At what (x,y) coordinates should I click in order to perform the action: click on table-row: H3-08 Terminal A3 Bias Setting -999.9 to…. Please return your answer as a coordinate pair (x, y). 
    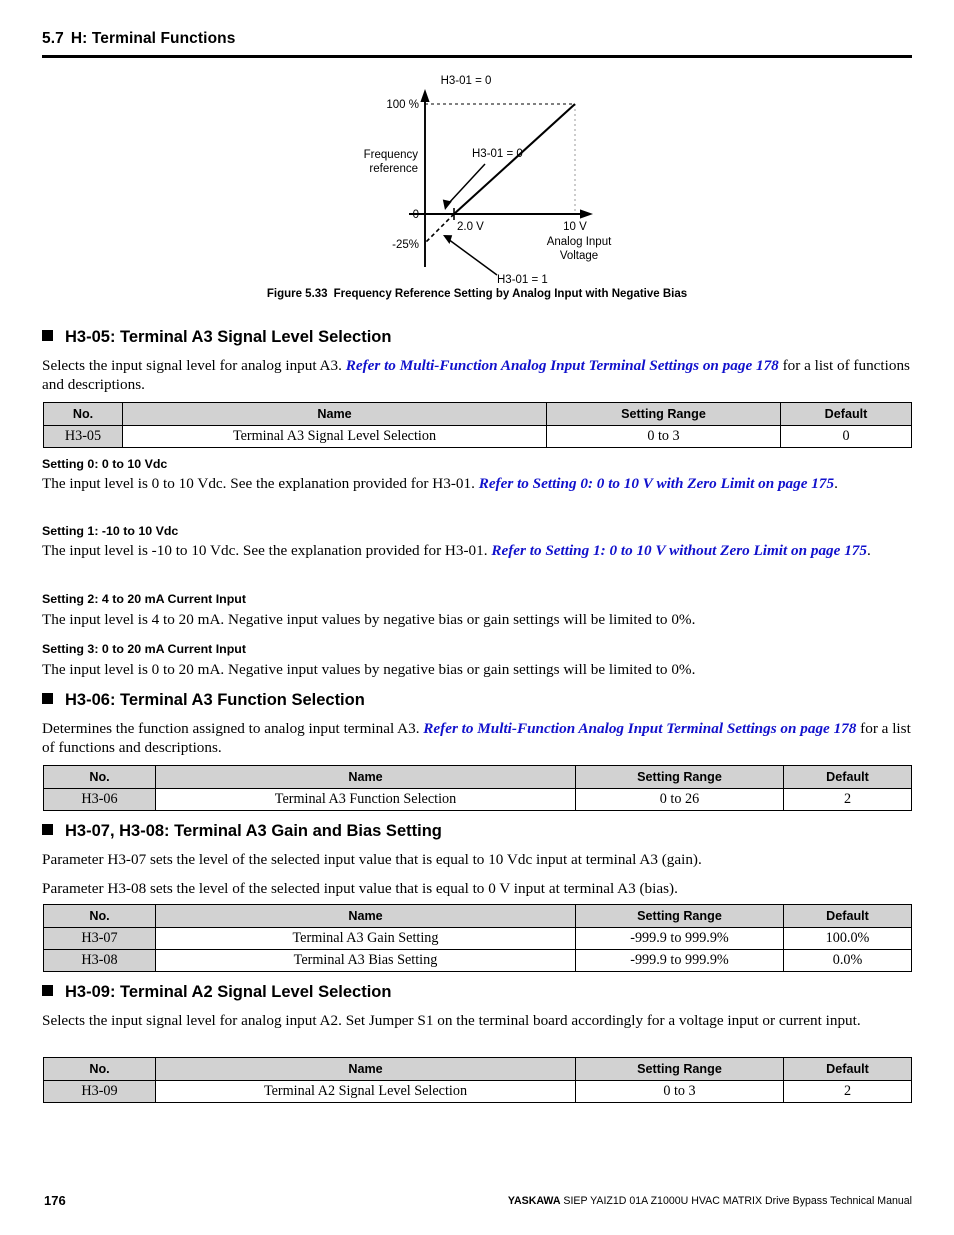
    Looking at the image, I should click on (477, 960).